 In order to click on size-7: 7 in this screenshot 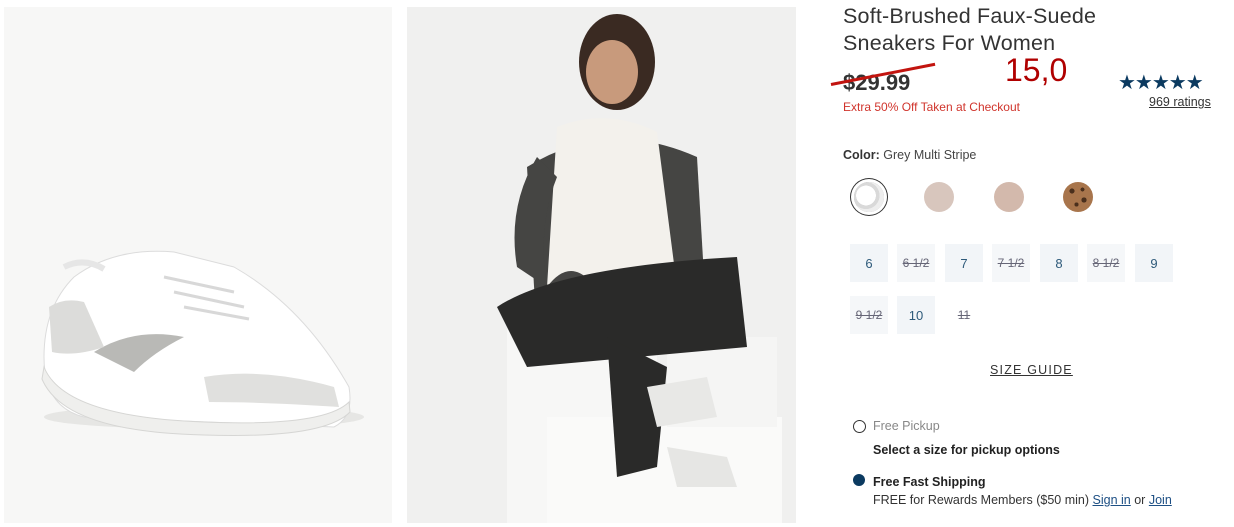, I will do `click(964, 263)`.